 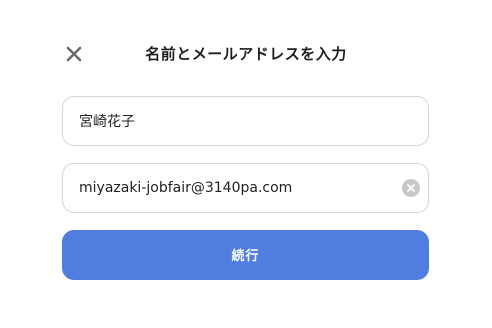 I want to click on name-field-container, so click(x=245, y=121).